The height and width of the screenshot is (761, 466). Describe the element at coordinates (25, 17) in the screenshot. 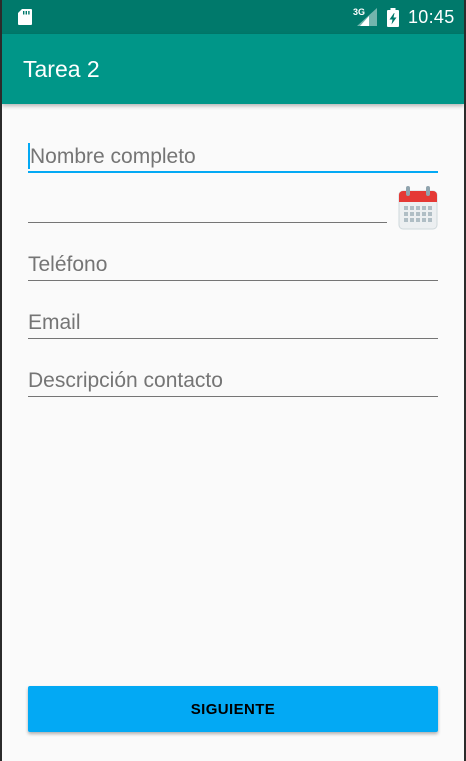

I see `sd-card-icon` at that location.